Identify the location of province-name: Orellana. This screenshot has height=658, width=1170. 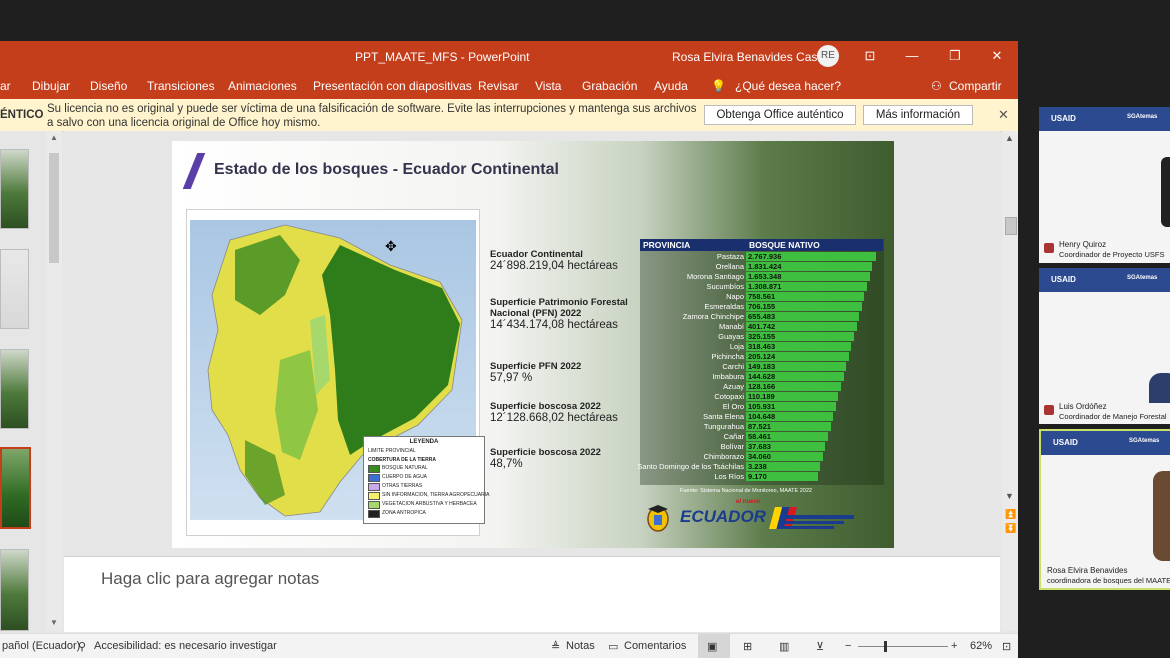
(729, 266).